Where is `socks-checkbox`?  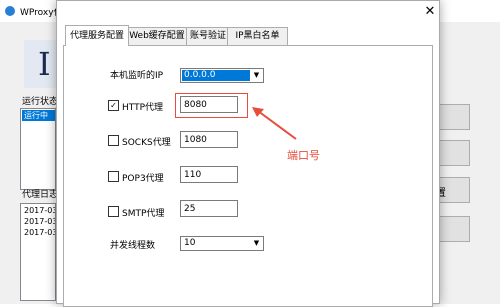
socks-checkbox is located at coordinates (113, 140).